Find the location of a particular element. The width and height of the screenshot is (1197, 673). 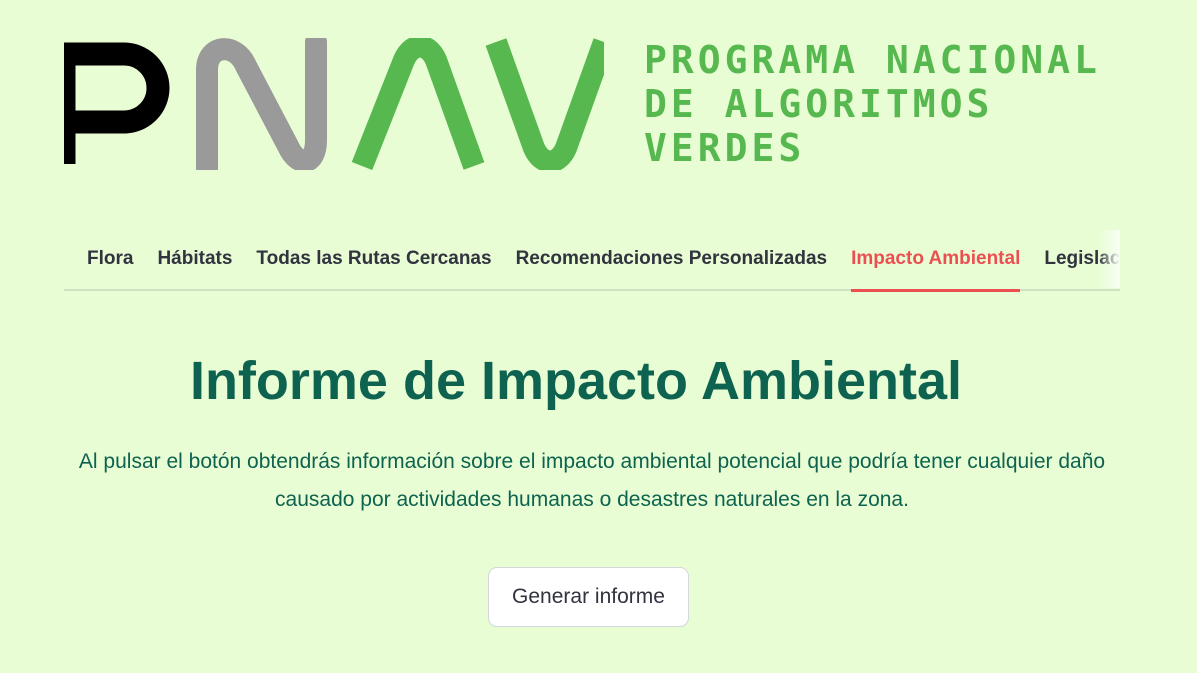

tab-flora: Flora is located at coordinates (110, 261).